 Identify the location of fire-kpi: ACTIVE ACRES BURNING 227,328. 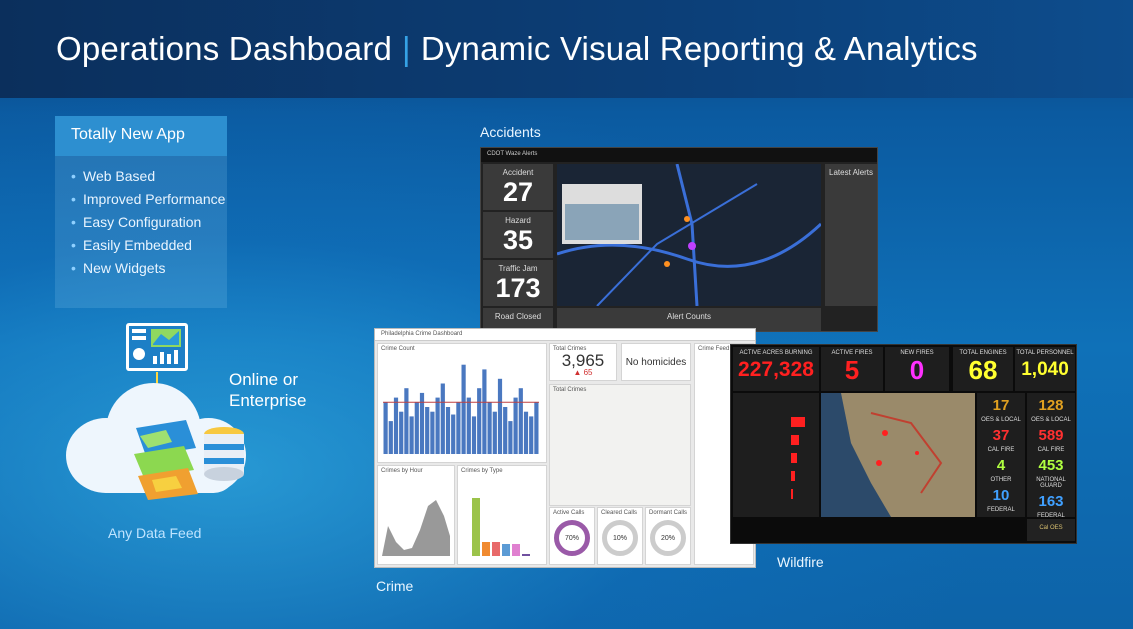
(776, 369).